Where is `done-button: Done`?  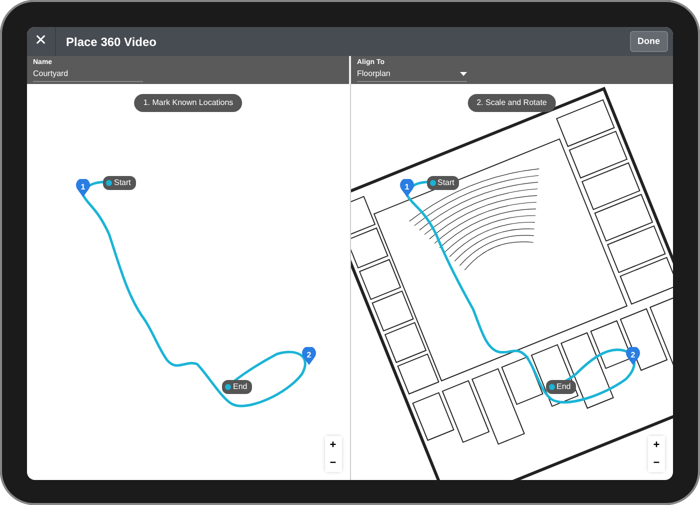
done-button: Done is located at coordinates (649, 41).